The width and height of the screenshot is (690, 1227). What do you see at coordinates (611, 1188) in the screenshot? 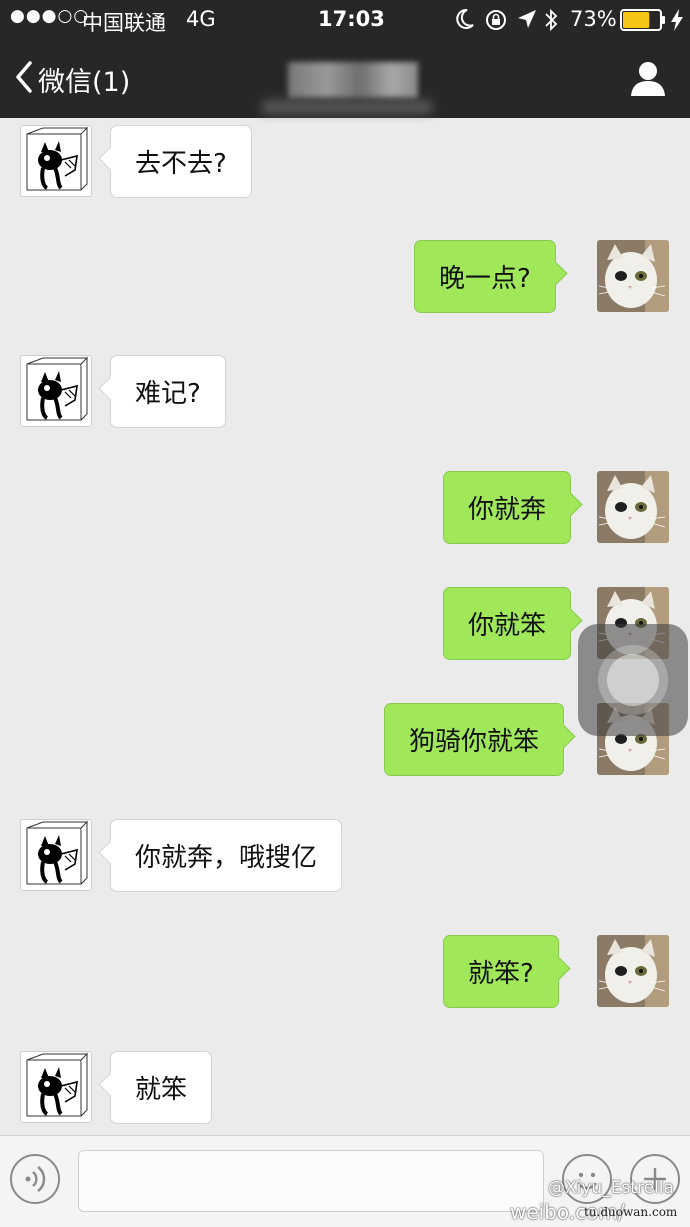
I see `watermark-author: @Xiyu_Estrella` at bounding box center [611, 1188].